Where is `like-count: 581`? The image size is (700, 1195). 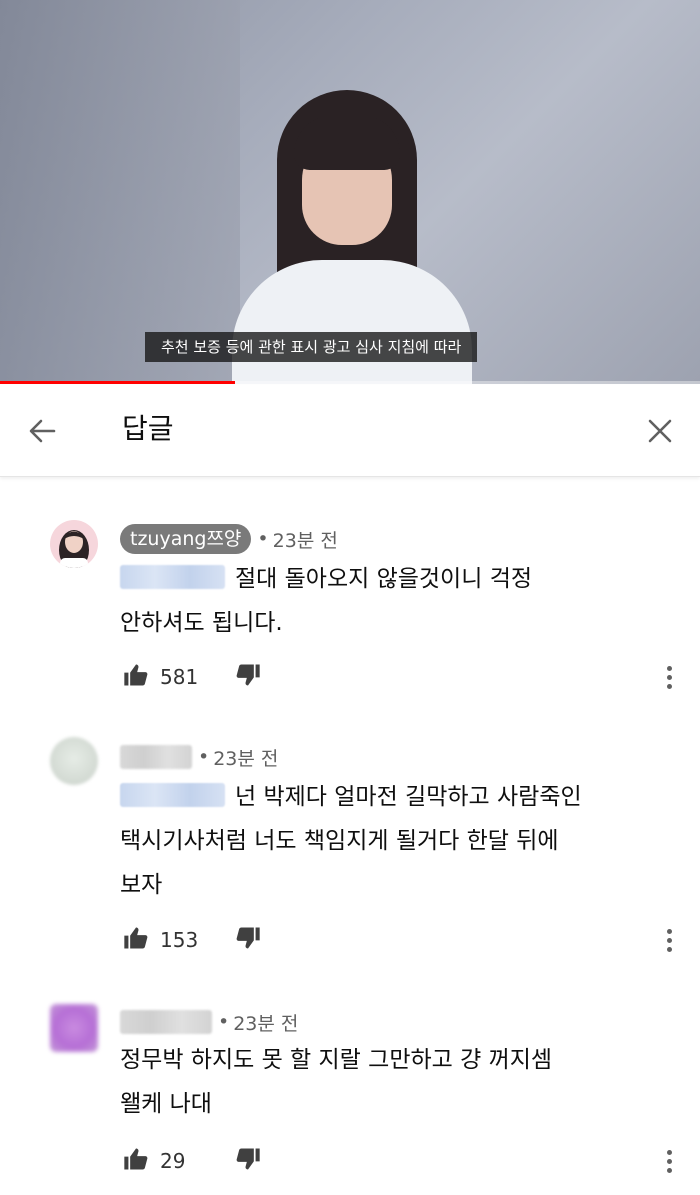
like-count: 581 is located at coordinates (179, 677).